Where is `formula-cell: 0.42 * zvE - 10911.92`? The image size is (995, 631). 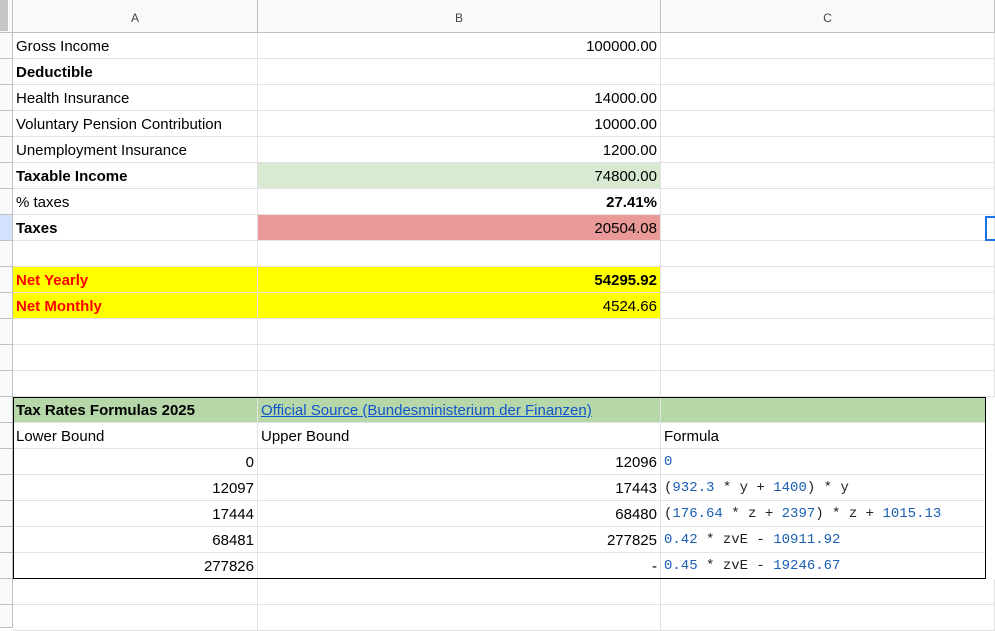 formula-cell: 0.42 * zvE - 10911.92 is located at coordinates (823, 540).